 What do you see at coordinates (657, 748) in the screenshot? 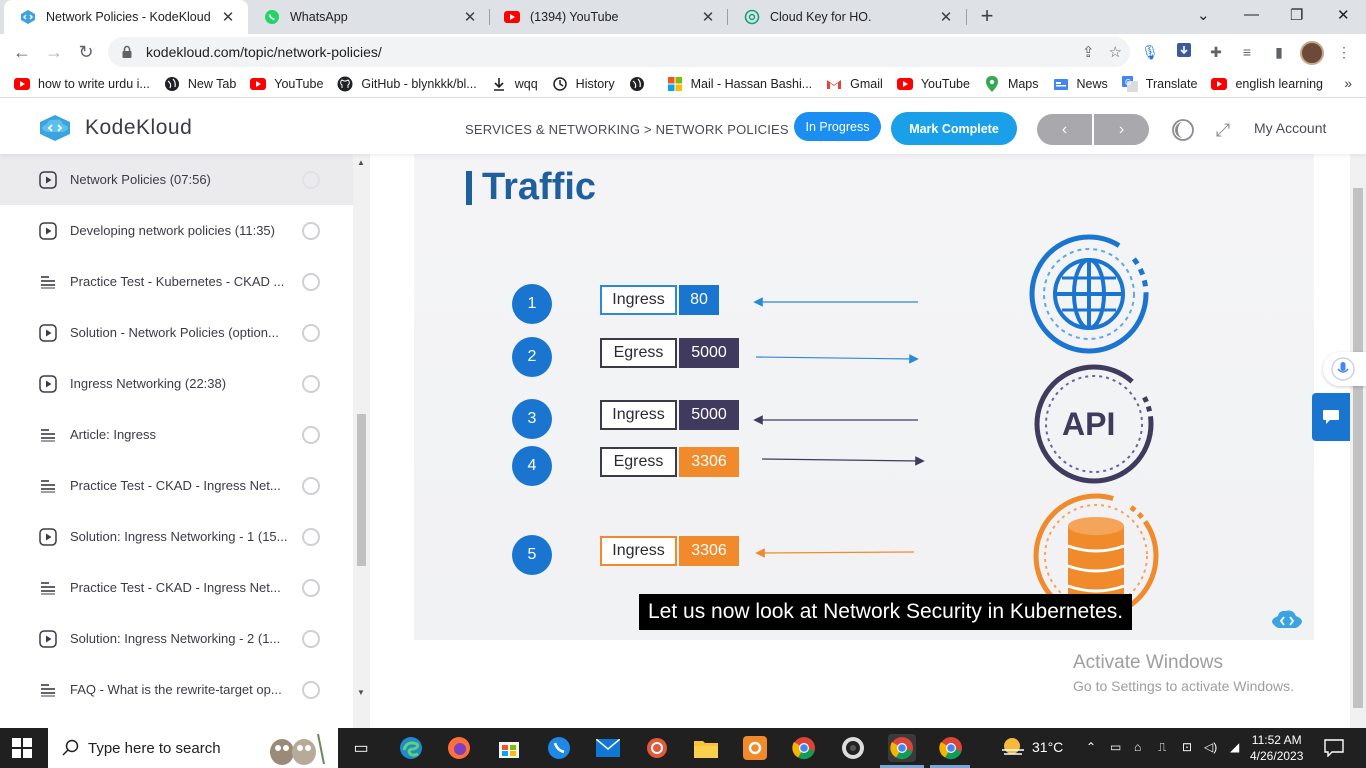
I see `snail-app-icon` at bounding box center [657, 748].